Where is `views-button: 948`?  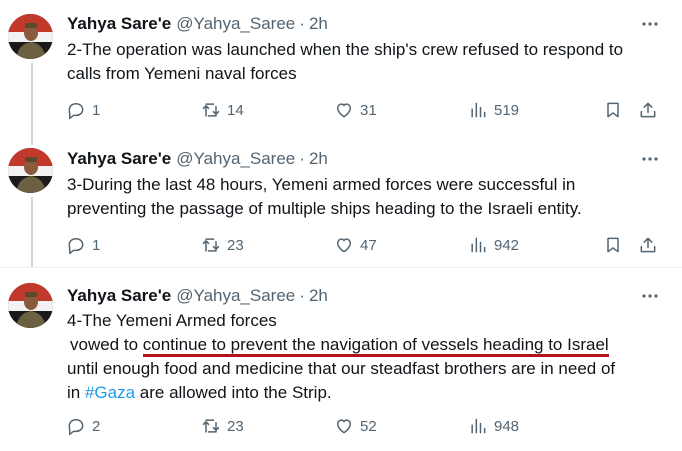 views-button: 948 is located at coordinates (493, 426).